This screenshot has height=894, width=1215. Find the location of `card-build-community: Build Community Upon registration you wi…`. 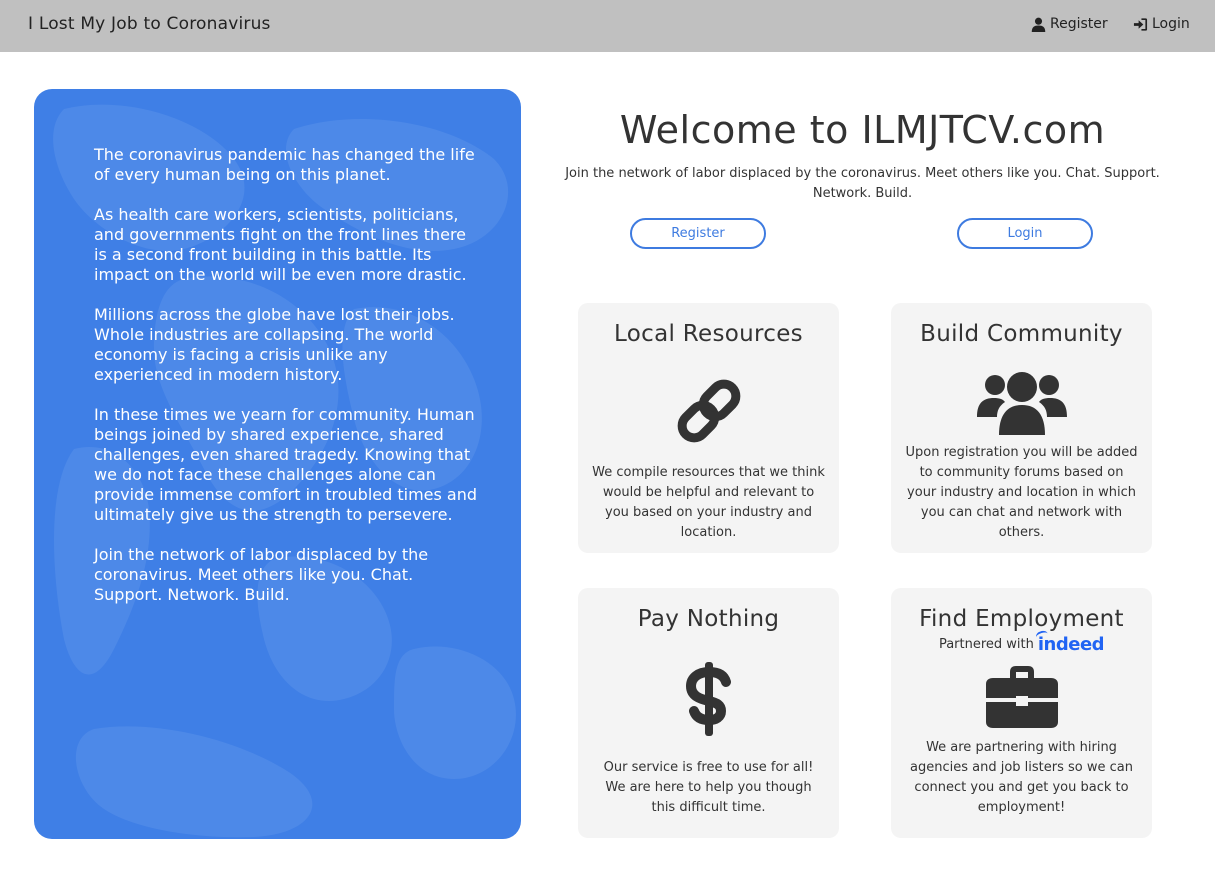

card-build-community: Build Community Upon registration you wi… is located at coordinates (1021, 428).